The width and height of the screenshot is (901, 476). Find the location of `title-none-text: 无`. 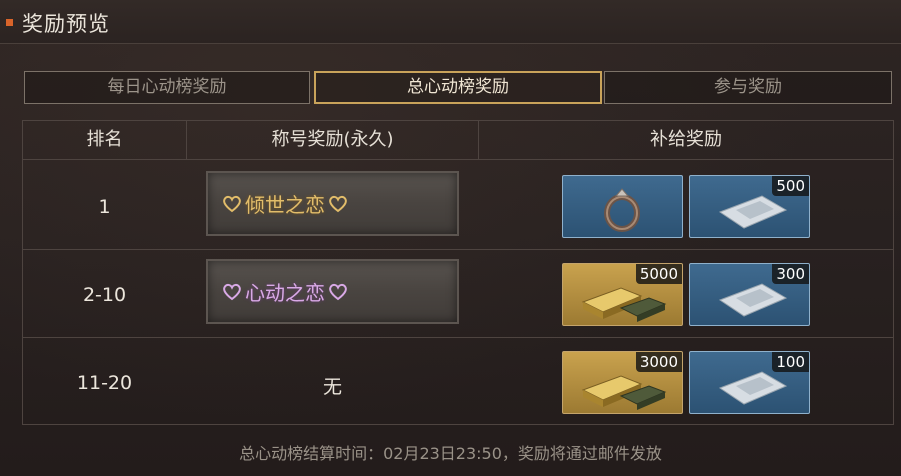

title-none-text: 无 is located at coordinates (332, 387).